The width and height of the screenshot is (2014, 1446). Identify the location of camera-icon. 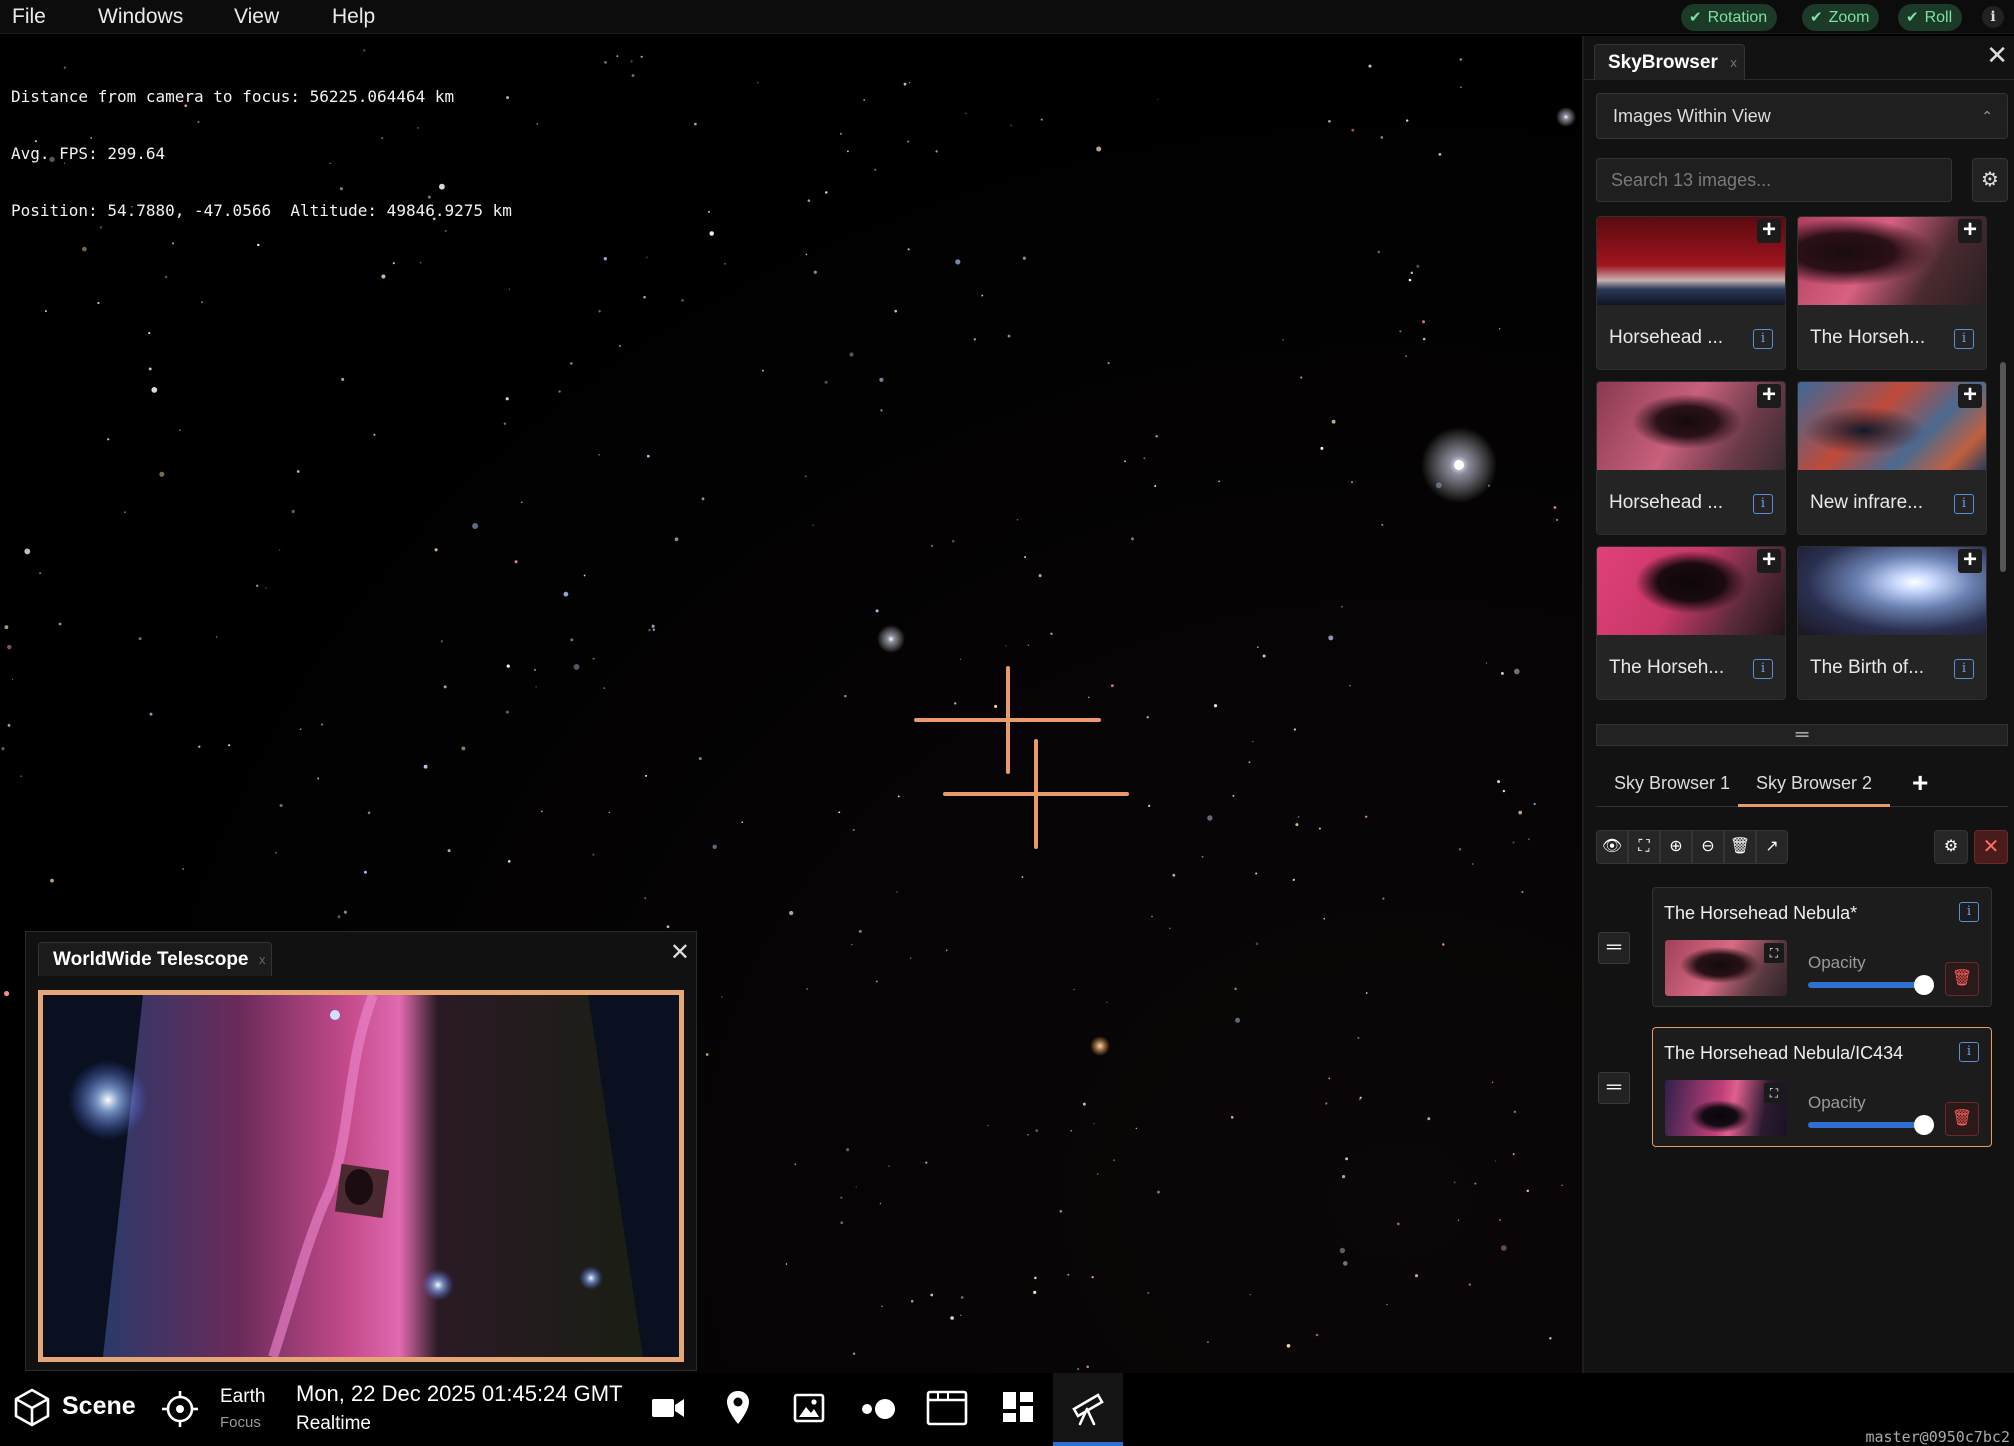
(668, 1408).